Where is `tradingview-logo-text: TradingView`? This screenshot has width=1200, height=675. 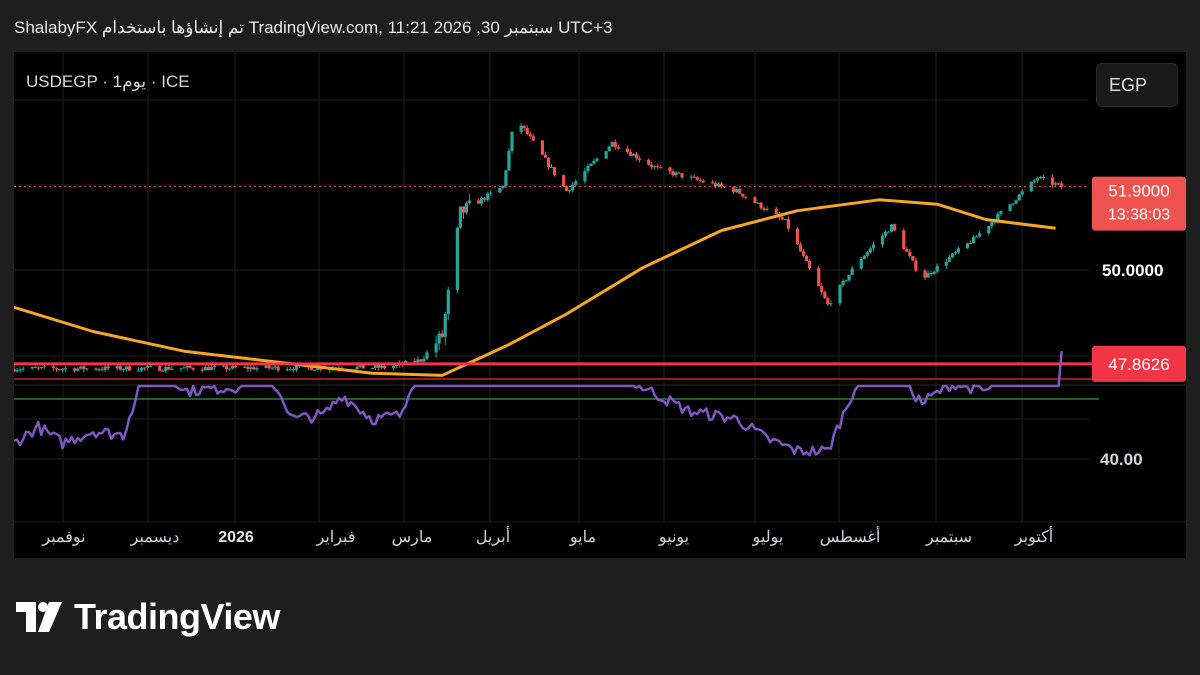 tradingview-logo-text: TradingView is located at coordinates (177, 616).